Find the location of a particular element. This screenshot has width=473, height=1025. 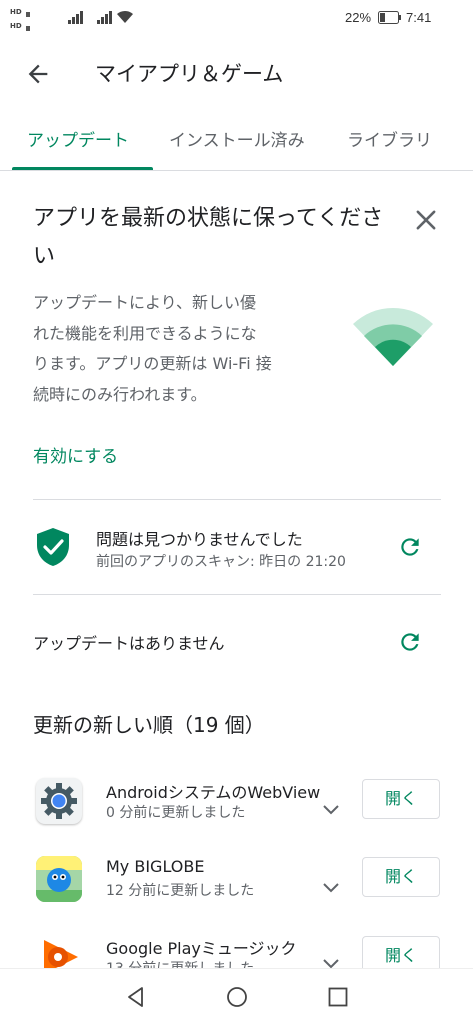

recents-square-icon is located at coordinates (338, 997).